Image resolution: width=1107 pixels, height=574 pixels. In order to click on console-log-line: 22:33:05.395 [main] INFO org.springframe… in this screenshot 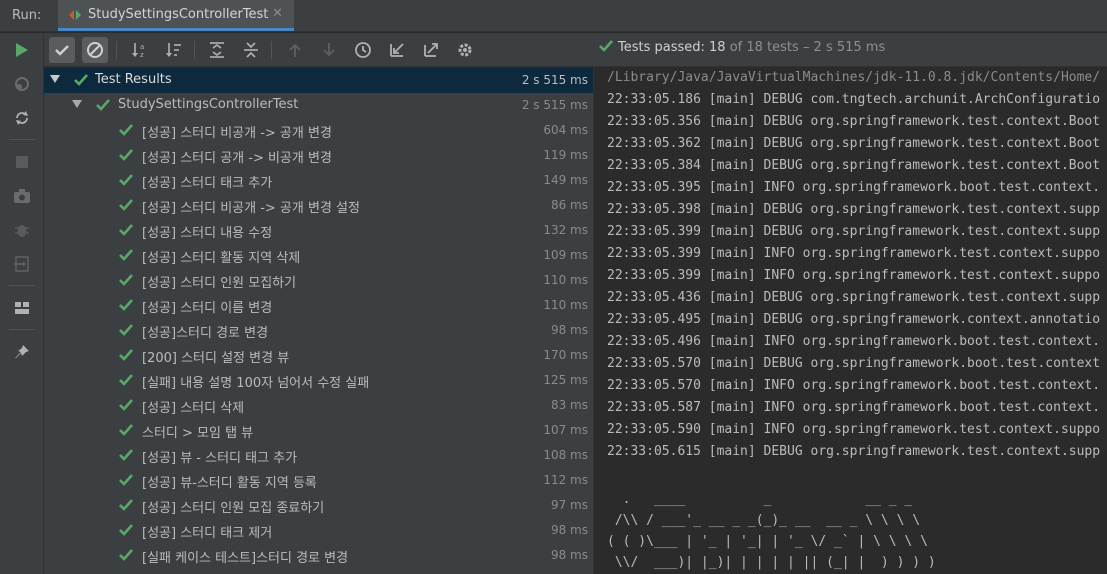, I will do `click(854, 187)`.